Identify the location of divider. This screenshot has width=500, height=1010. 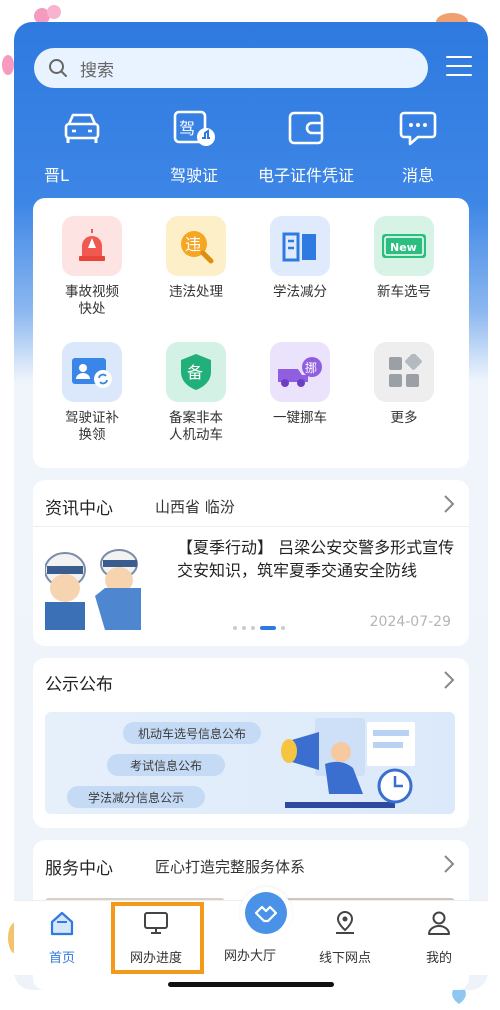
(251, 526).